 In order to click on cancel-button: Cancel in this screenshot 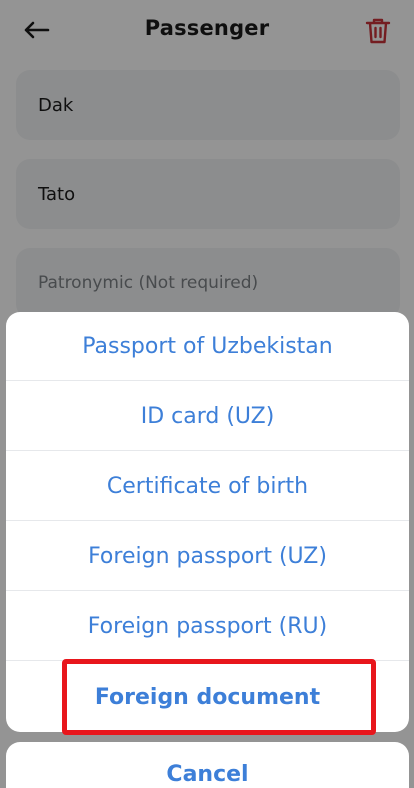, I will do `click(207, 765)`.